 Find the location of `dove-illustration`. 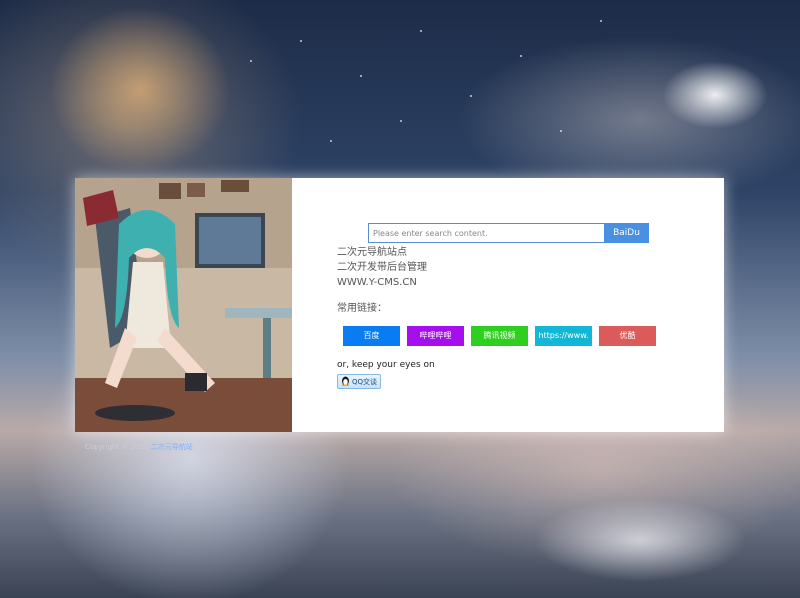

dove-illustration is located at coordinates (715, 95).